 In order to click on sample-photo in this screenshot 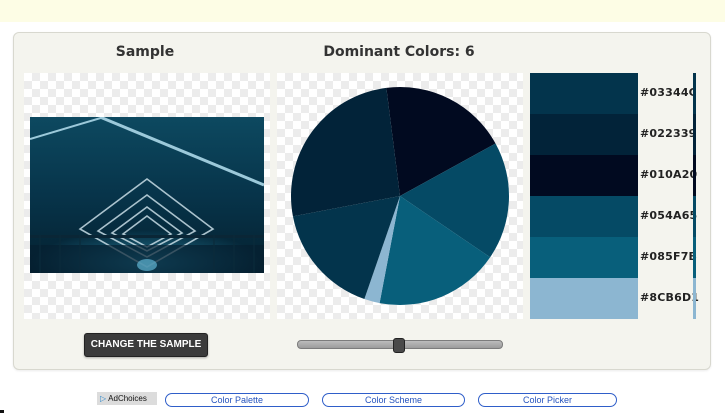, I will do `click(147, 195)`.